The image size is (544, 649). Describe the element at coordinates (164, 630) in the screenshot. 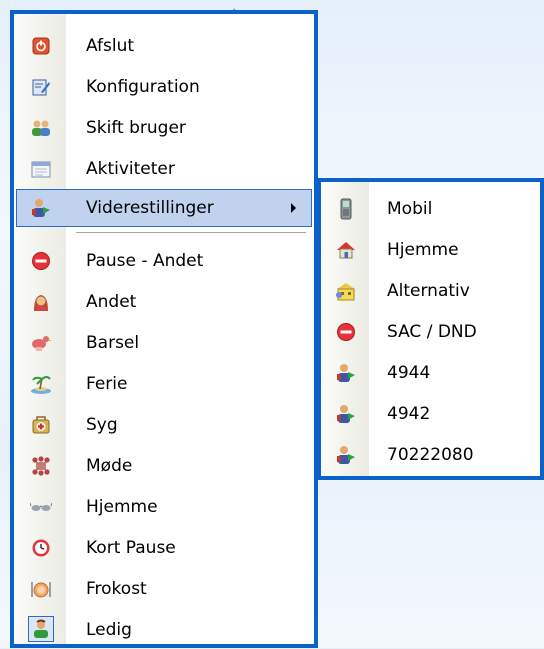

I see `menu-item-ledig: Ledig` at that location.